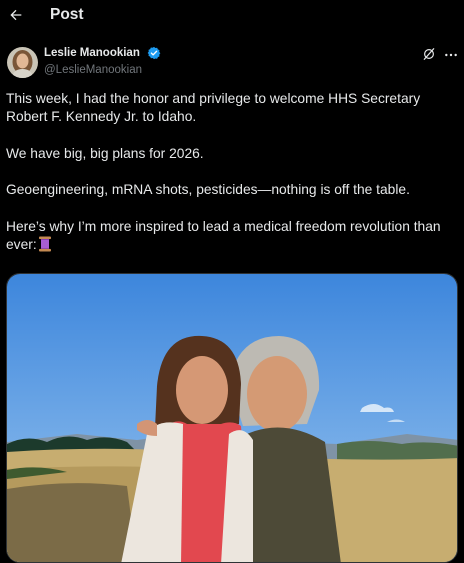 The width and height of the screenshot is (464, 563). I want to click on spool-of-thread-emoji, so click(44, 244).